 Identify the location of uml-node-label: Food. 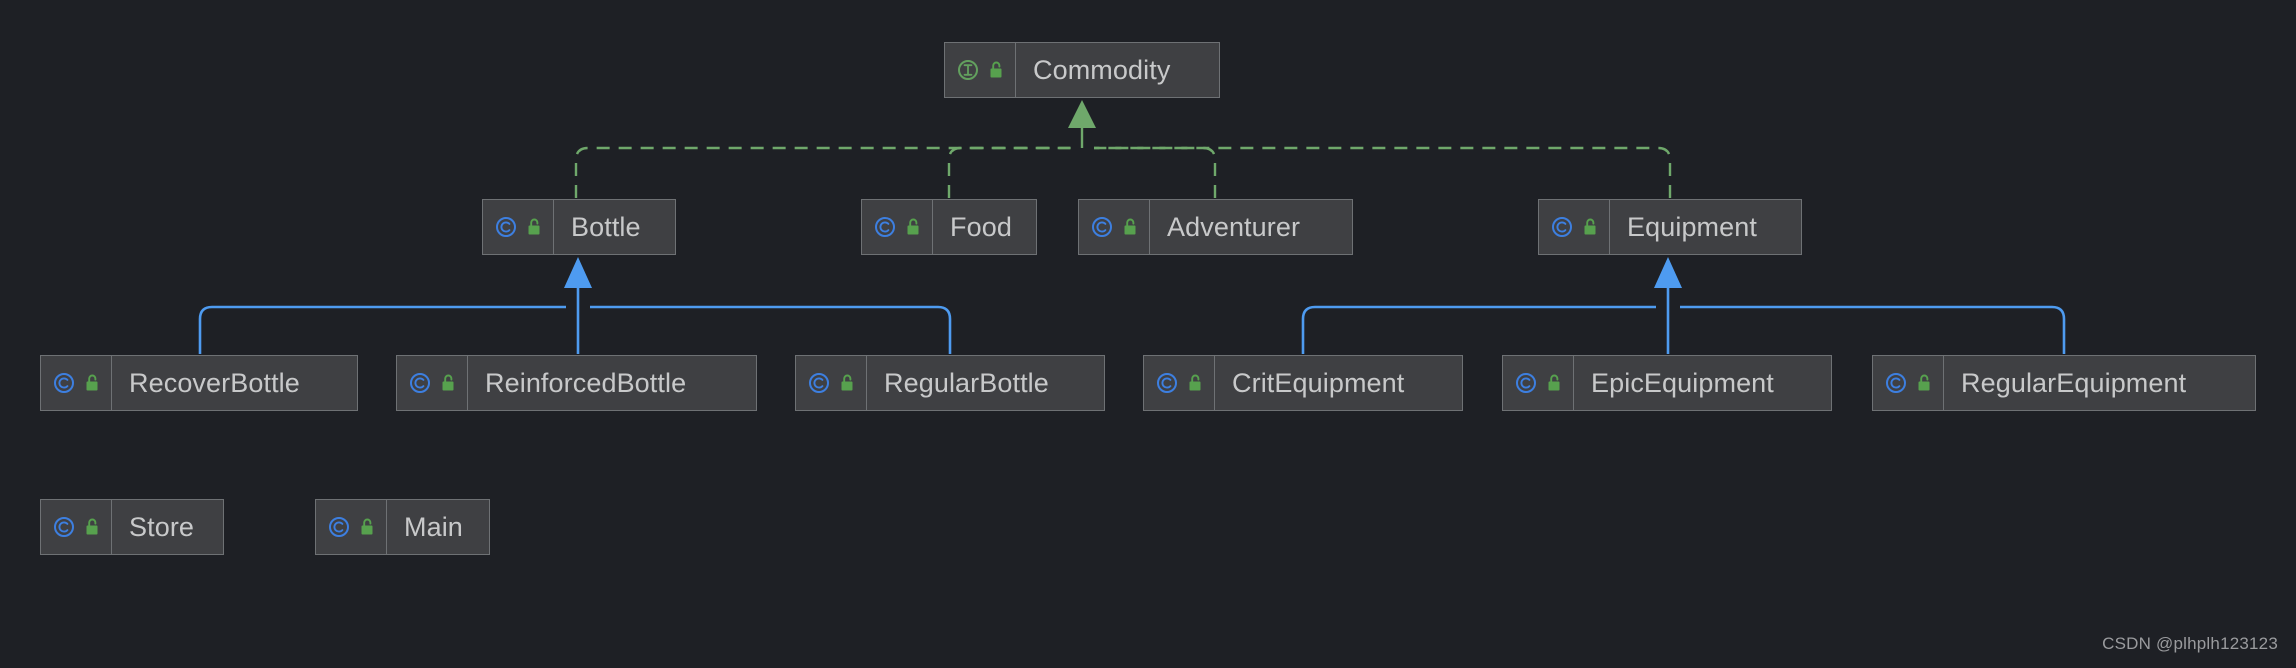
(981, 226).